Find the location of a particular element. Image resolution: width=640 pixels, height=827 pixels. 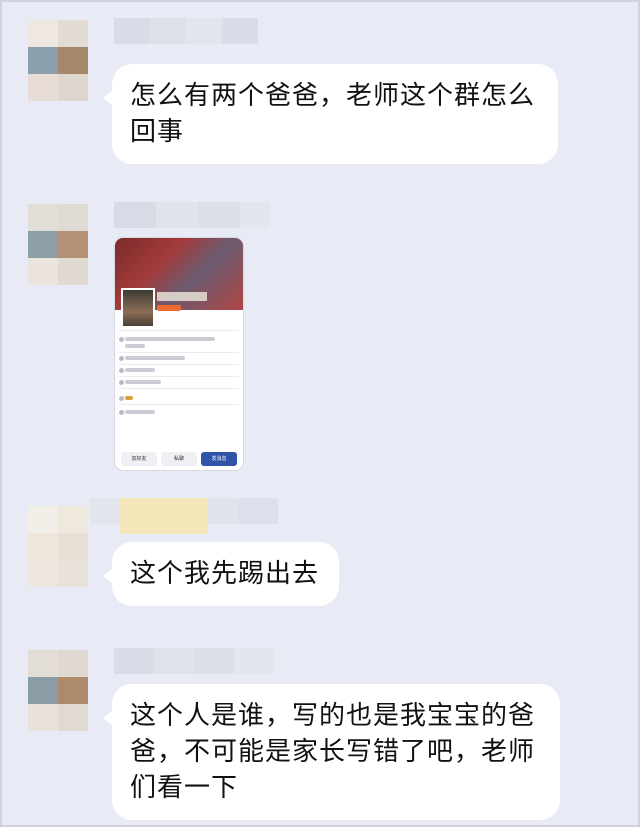

message-text: 怎么有两个爸爸，老师这个群怎么回事 is located at coordinates (333, 114).